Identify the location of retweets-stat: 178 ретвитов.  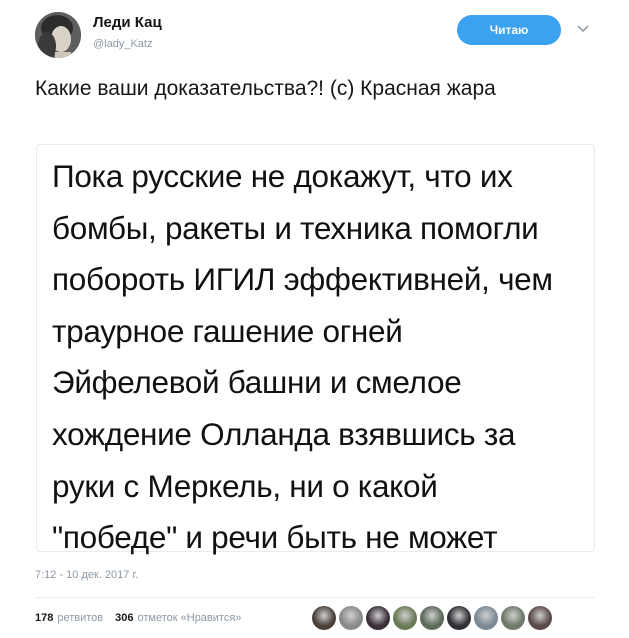
(69, 618).